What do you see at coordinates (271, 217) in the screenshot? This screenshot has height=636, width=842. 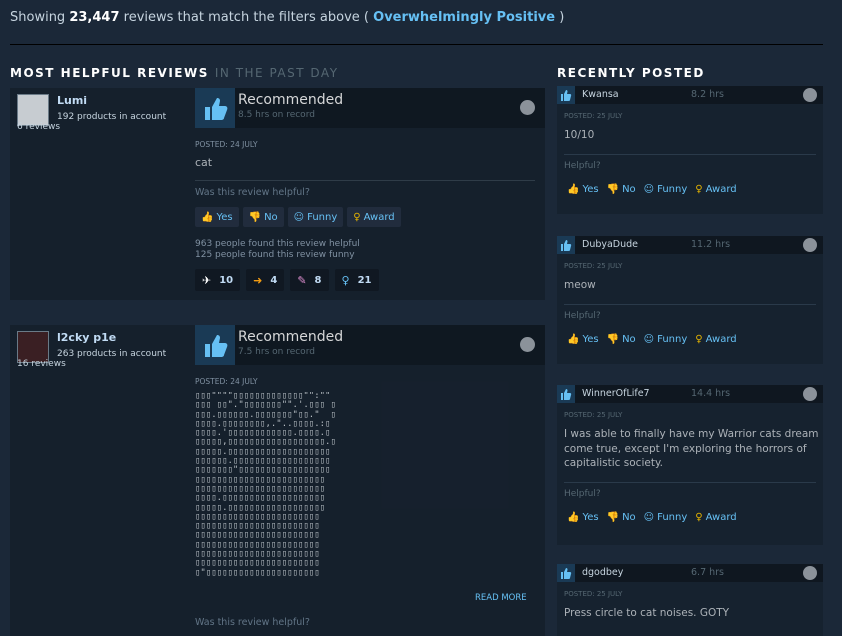 I see `no-label: No` at bounding box center [271, 217].